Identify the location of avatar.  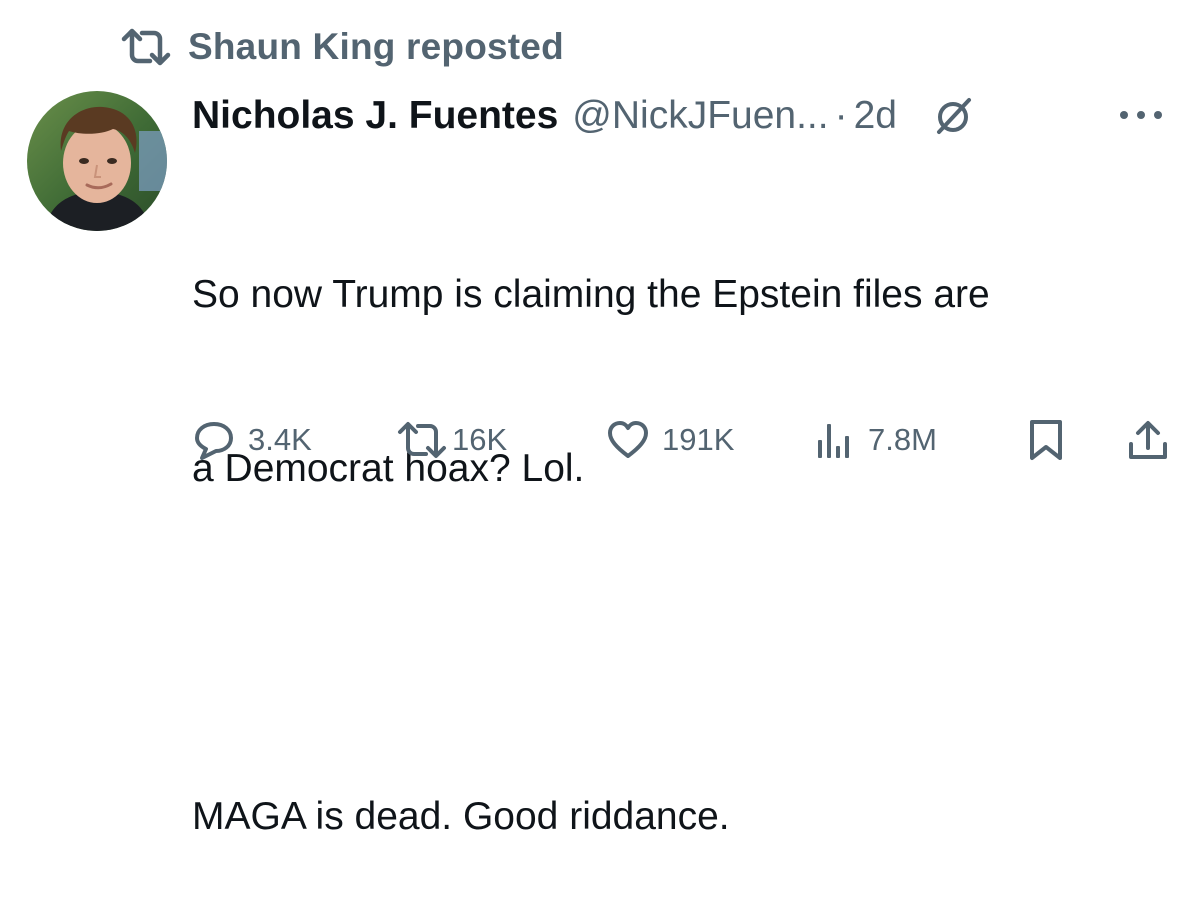
(97, 161).